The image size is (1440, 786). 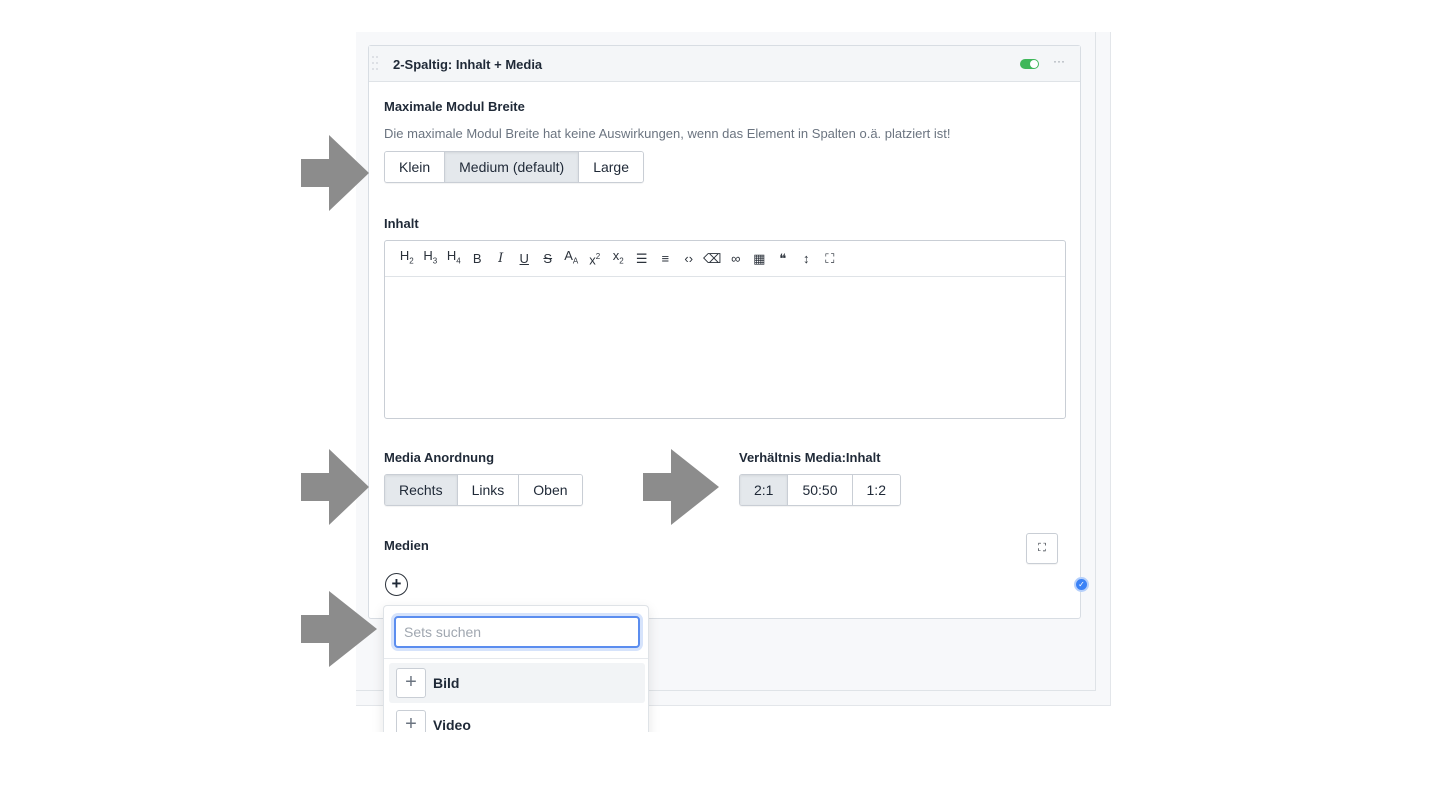 I want to click on ratio-button-group: 2:1 50:50 1:2, so click(x=820, y=490).